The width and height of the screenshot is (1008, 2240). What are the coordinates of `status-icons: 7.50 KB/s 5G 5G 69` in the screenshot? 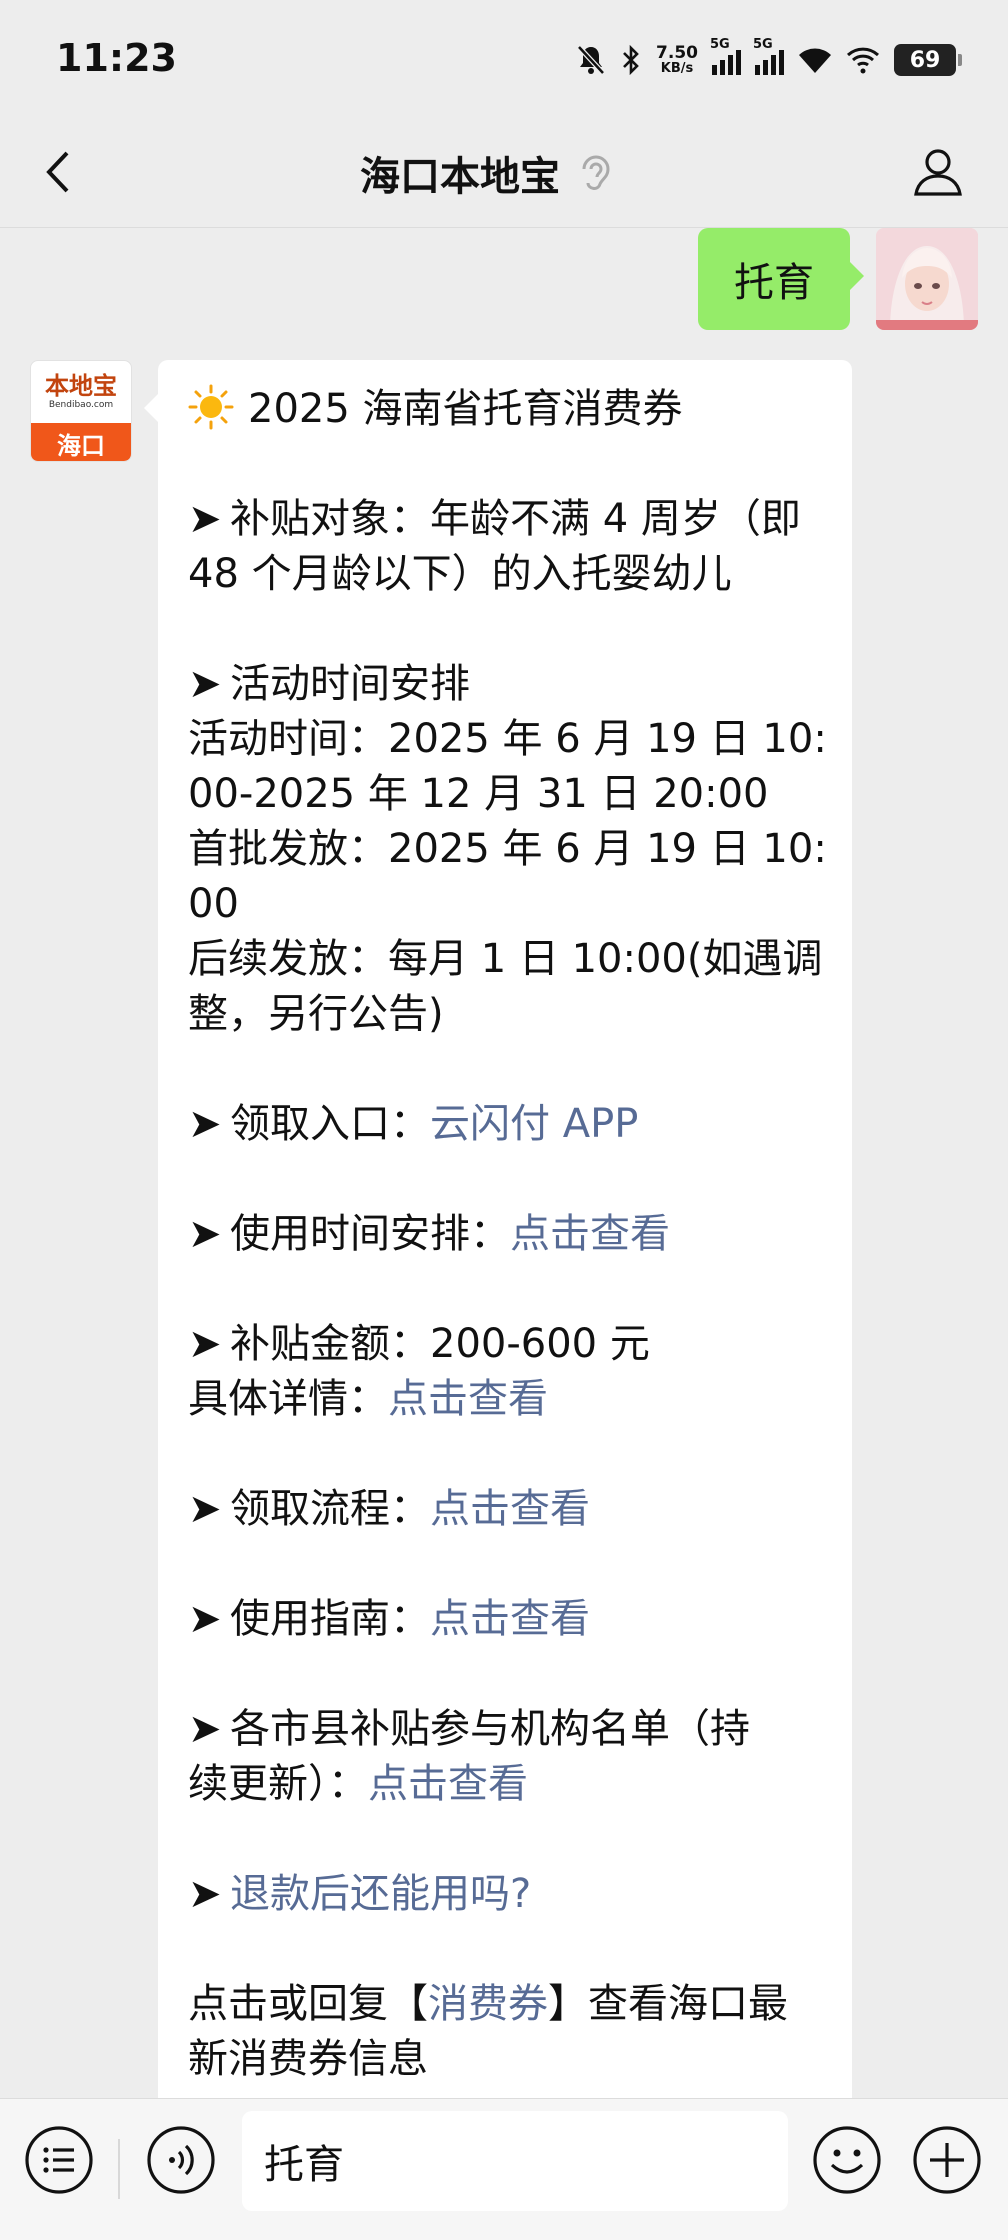 It's located at (769, 59).